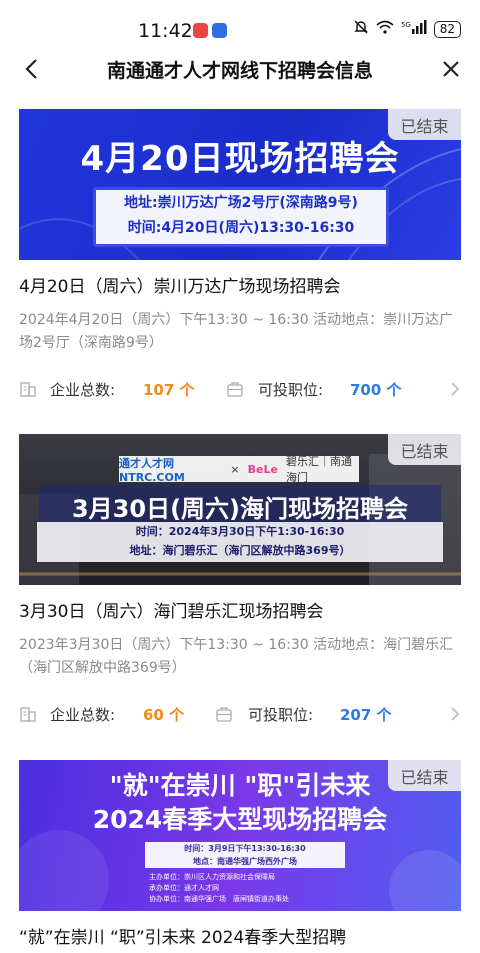 The width and height of the screenshot is (480, 953). I want to click on banner-time: 时间：2024年3月30日下午1:30-16:30, so click(240, 531).